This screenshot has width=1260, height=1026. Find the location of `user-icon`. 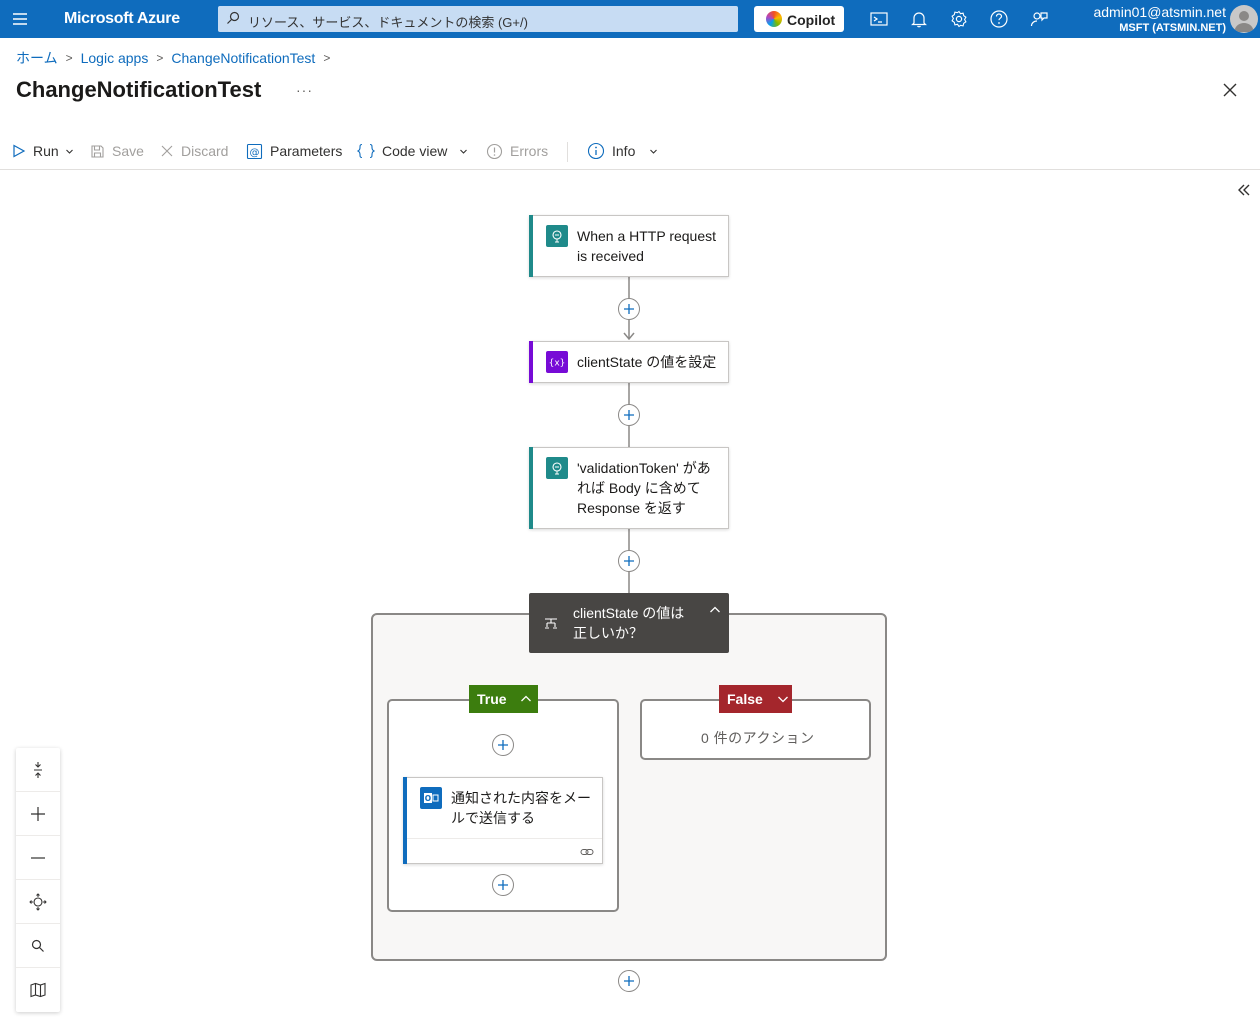

user-icon is located at coordinates (1244, 21).